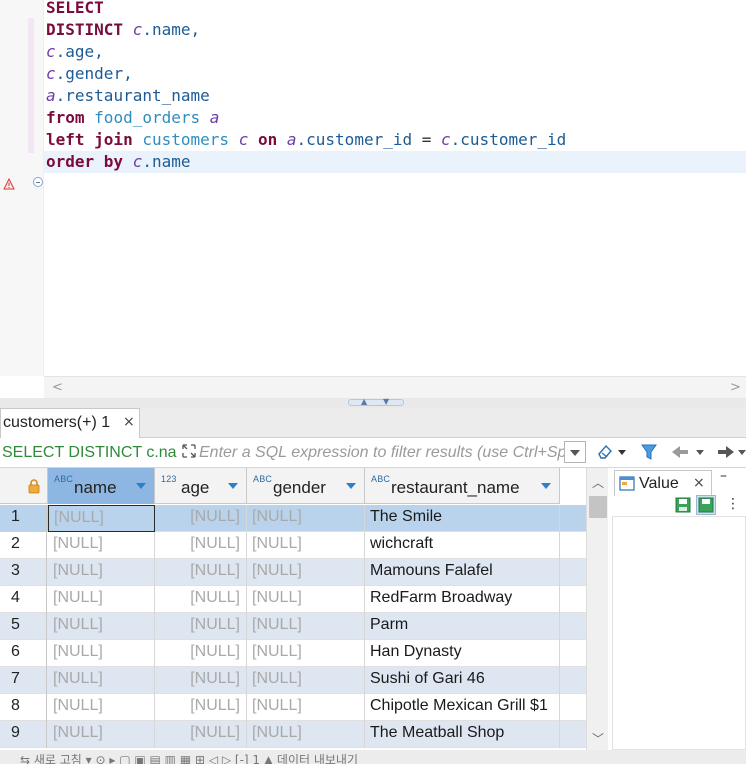 The height and width of the screenshot is (764, 746). I want to click on scroll-down-icon: ﹀, so click(598, 738).